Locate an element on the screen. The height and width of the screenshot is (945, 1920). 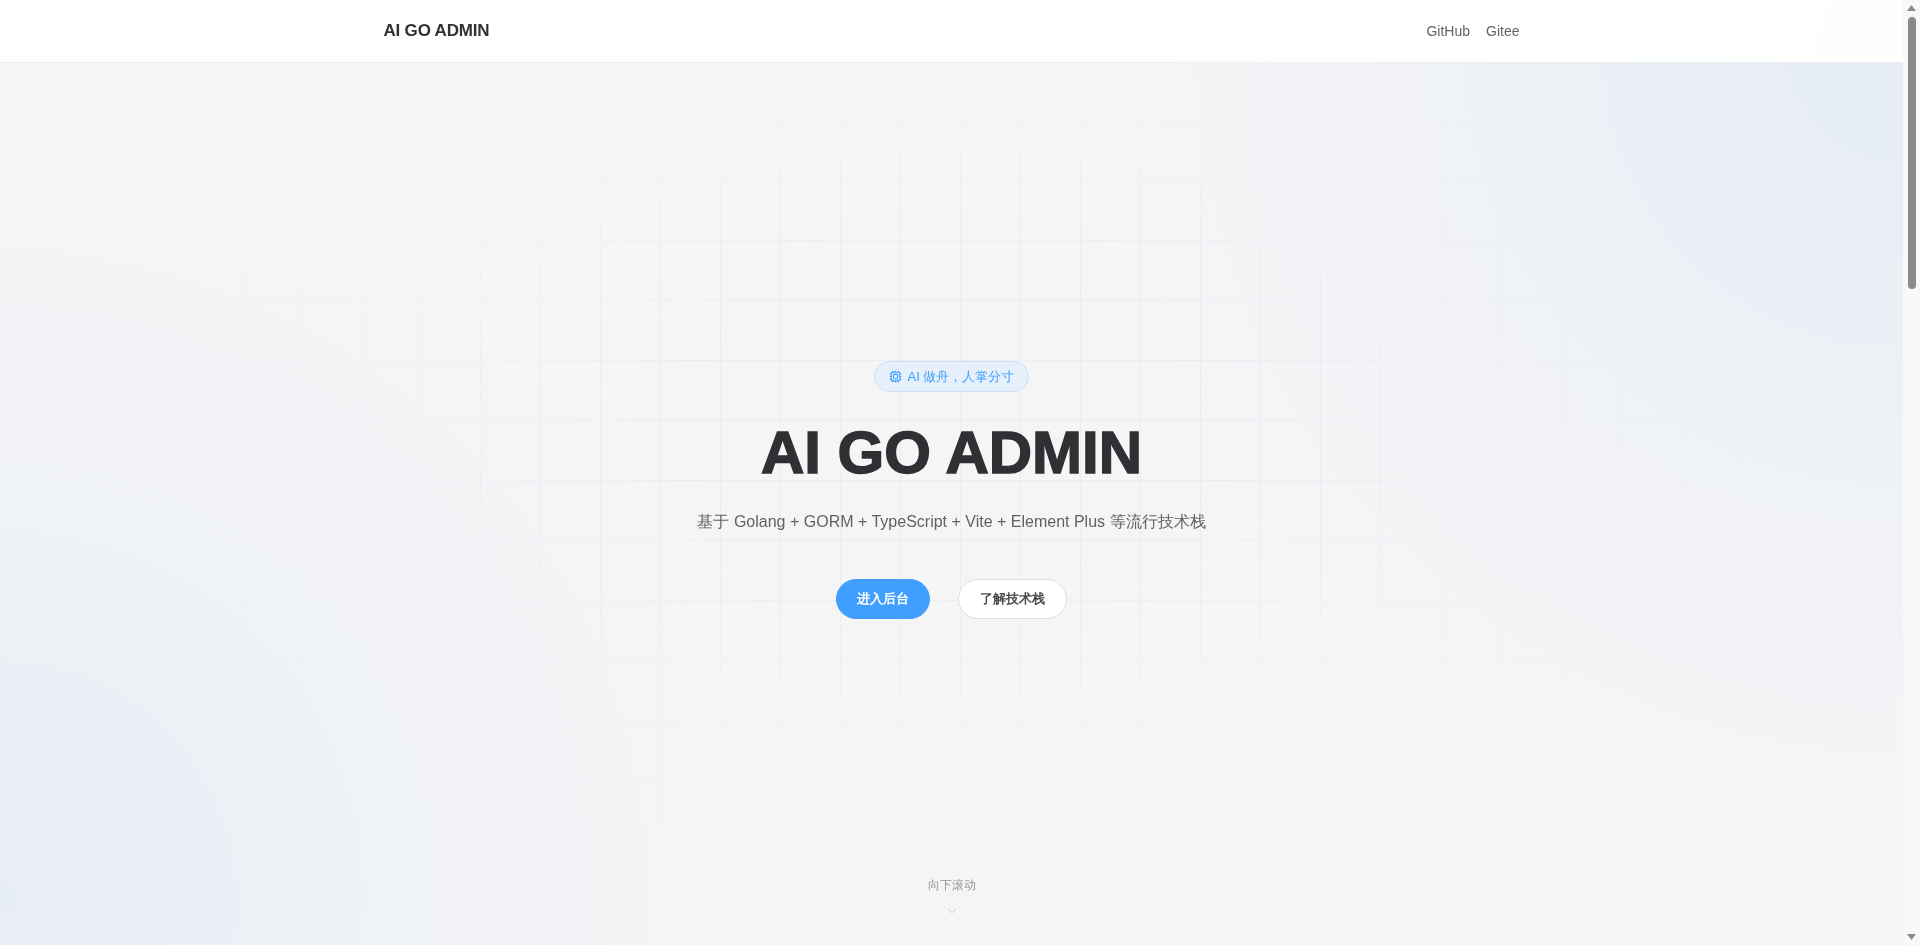
scrollbar-thumb is located at coordinates (1911, 153).